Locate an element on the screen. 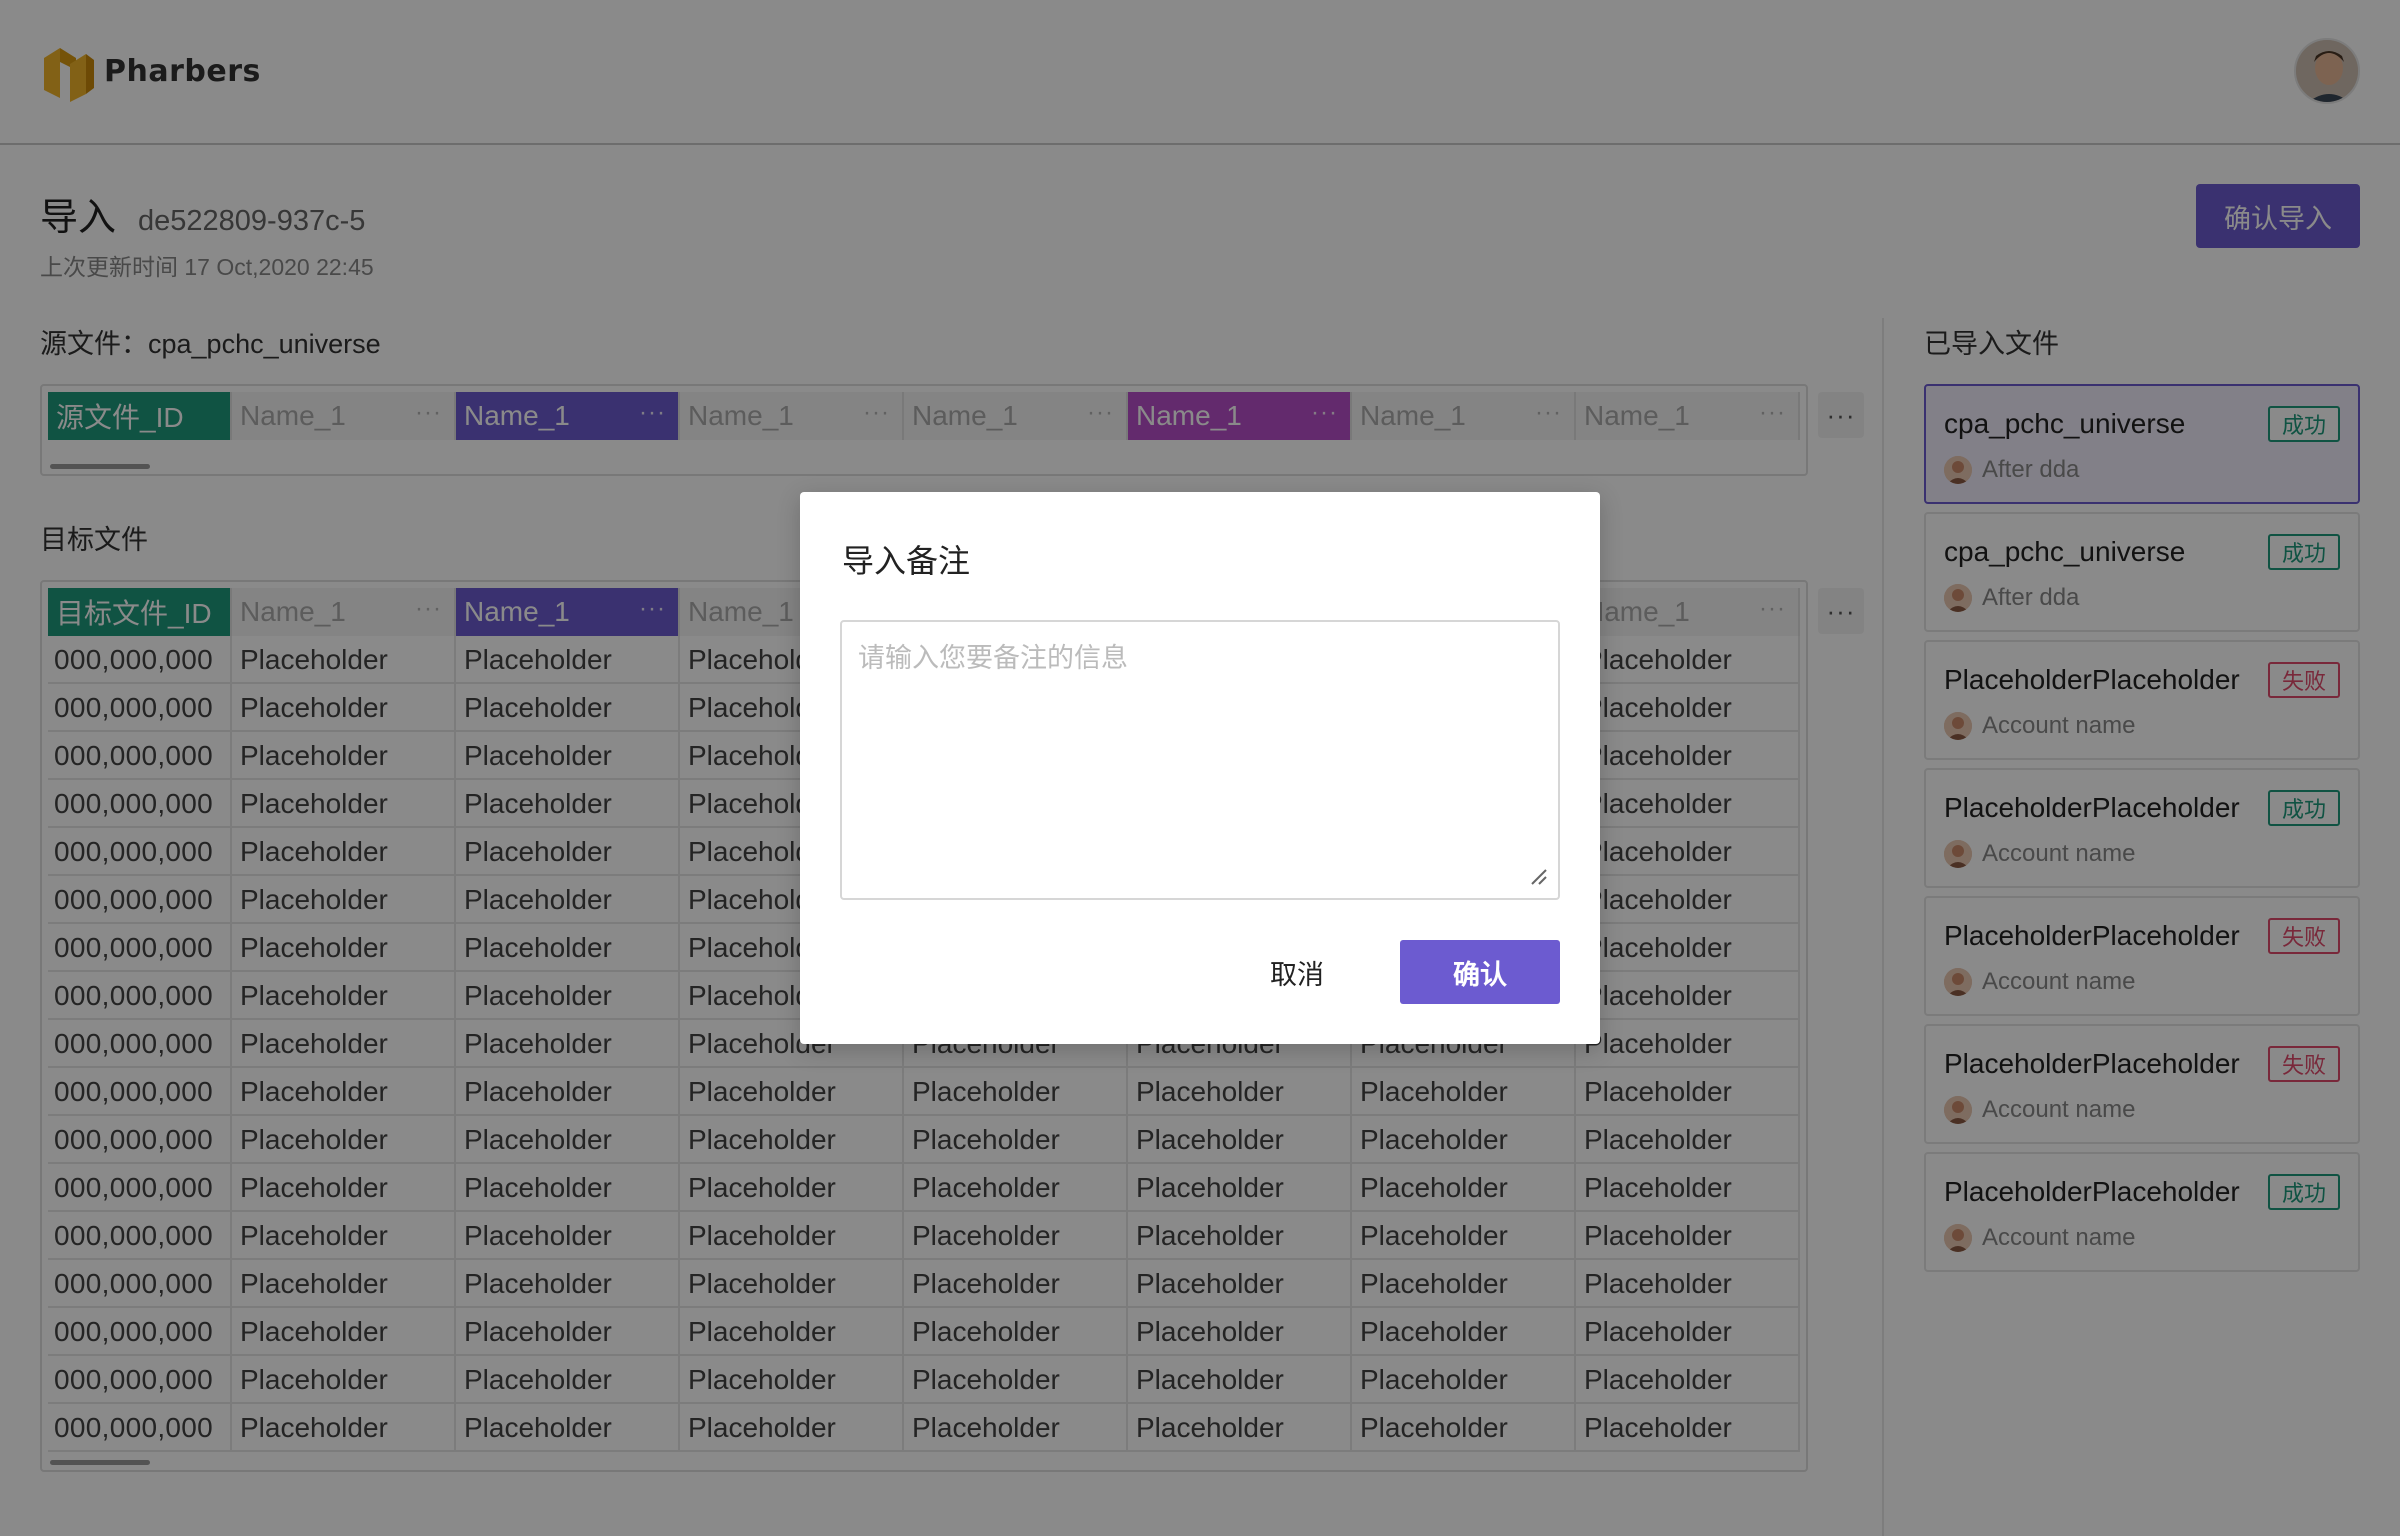  resize-grip-icon is located at coordinates (1538, 876).